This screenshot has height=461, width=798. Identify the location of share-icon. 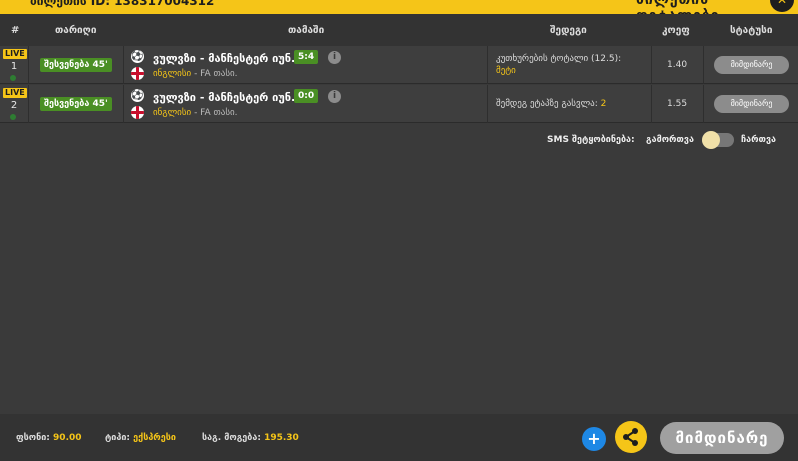
(630, 437).